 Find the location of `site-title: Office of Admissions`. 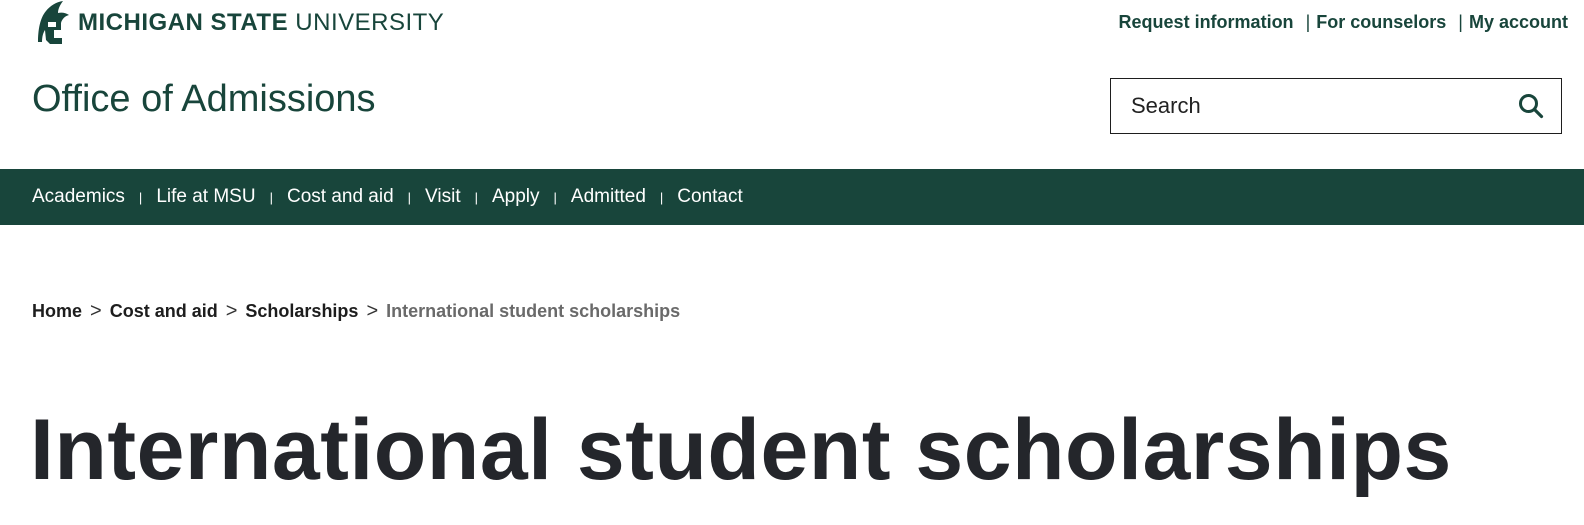

site-title: Office of Admissions is located at coordinates (204, 99).